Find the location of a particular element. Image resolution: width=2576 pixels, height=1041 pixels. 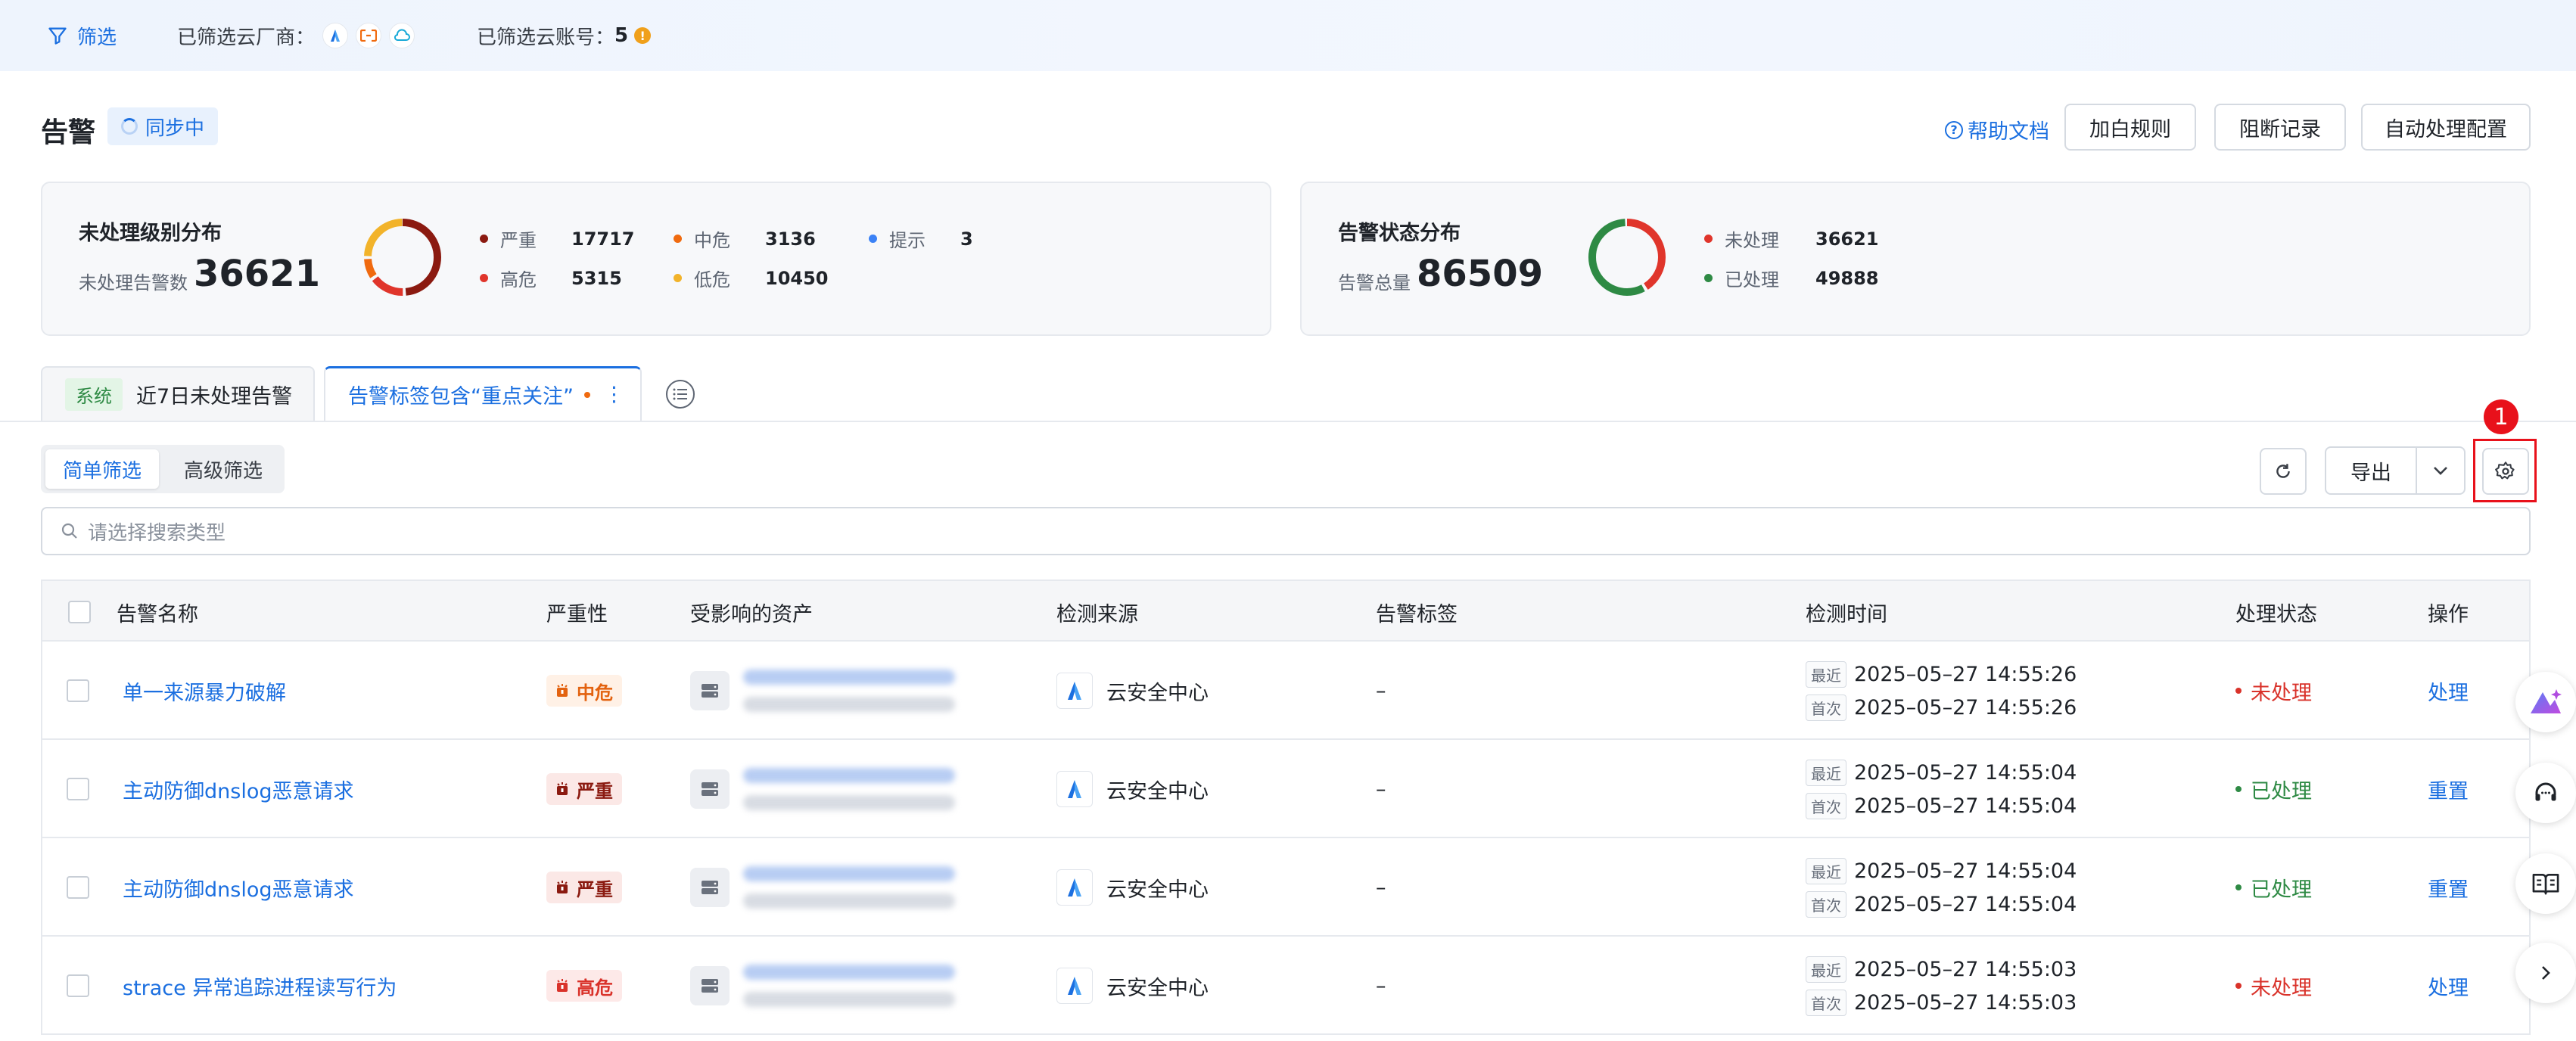

first-time-value: 2025–05–27 14:55:26 is located at coordinates (1965, 707).